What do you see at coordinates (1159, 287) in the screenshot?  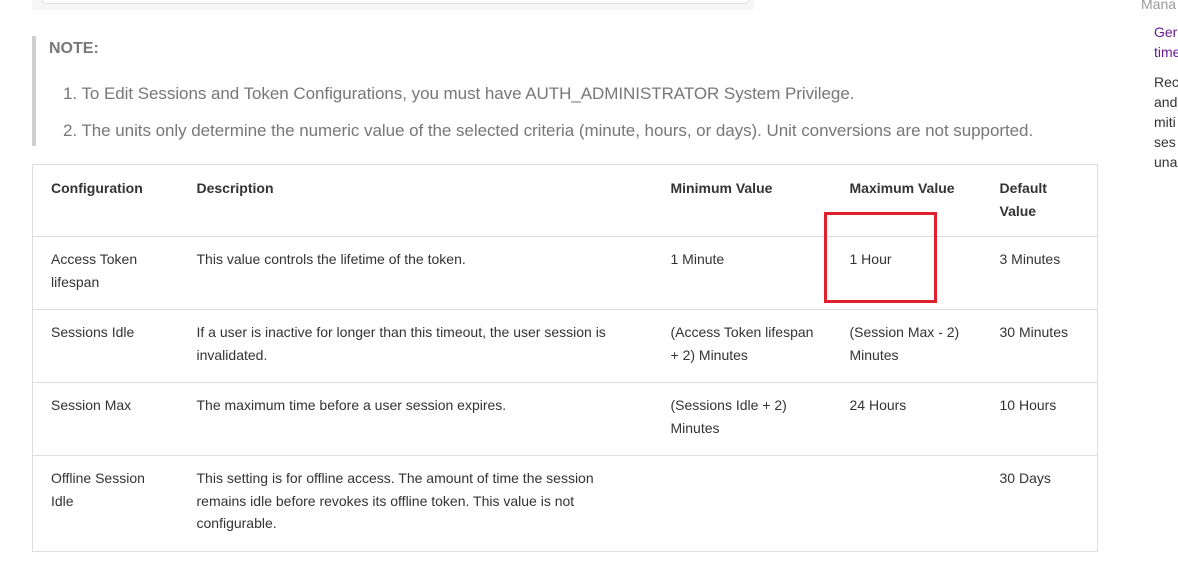 I see `right-sidebar: Mana Ger time Rec and miti ses una` at bounding box center [1159, 287].